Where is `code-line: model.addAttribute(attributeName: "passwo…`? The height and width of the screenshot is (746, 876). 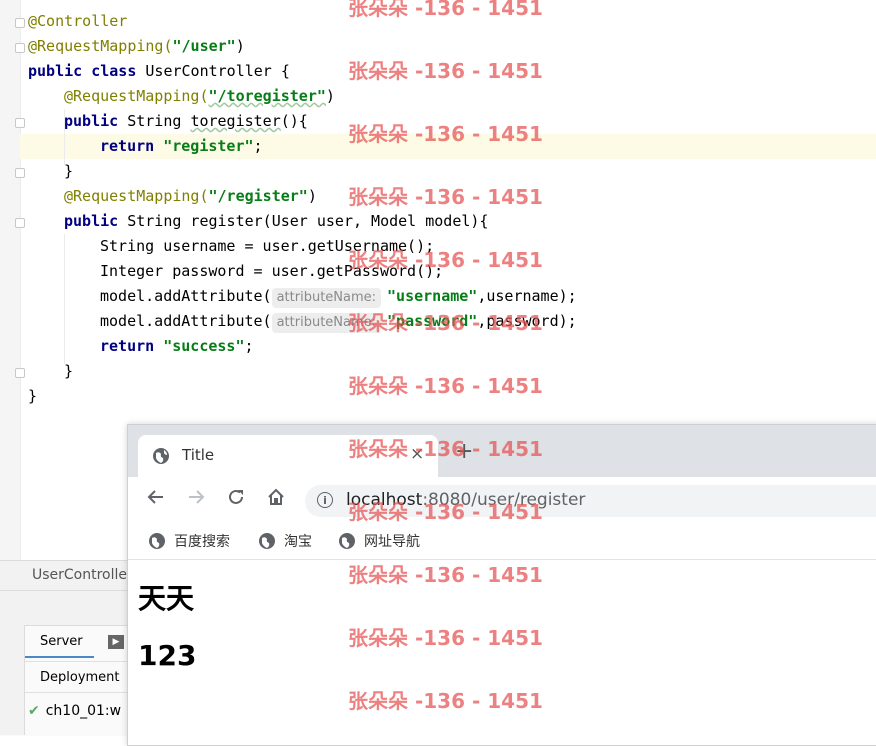
code-line: model.addAttribute(attributeName: "passwo… is located at coordinates (338, 321).